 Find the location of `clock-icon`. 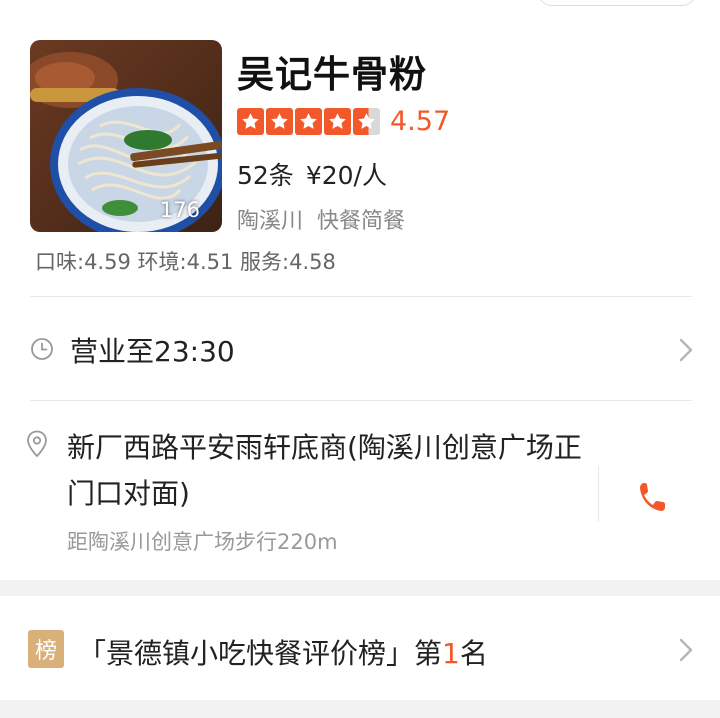

clock-icon is located at coordinates (42, 349).